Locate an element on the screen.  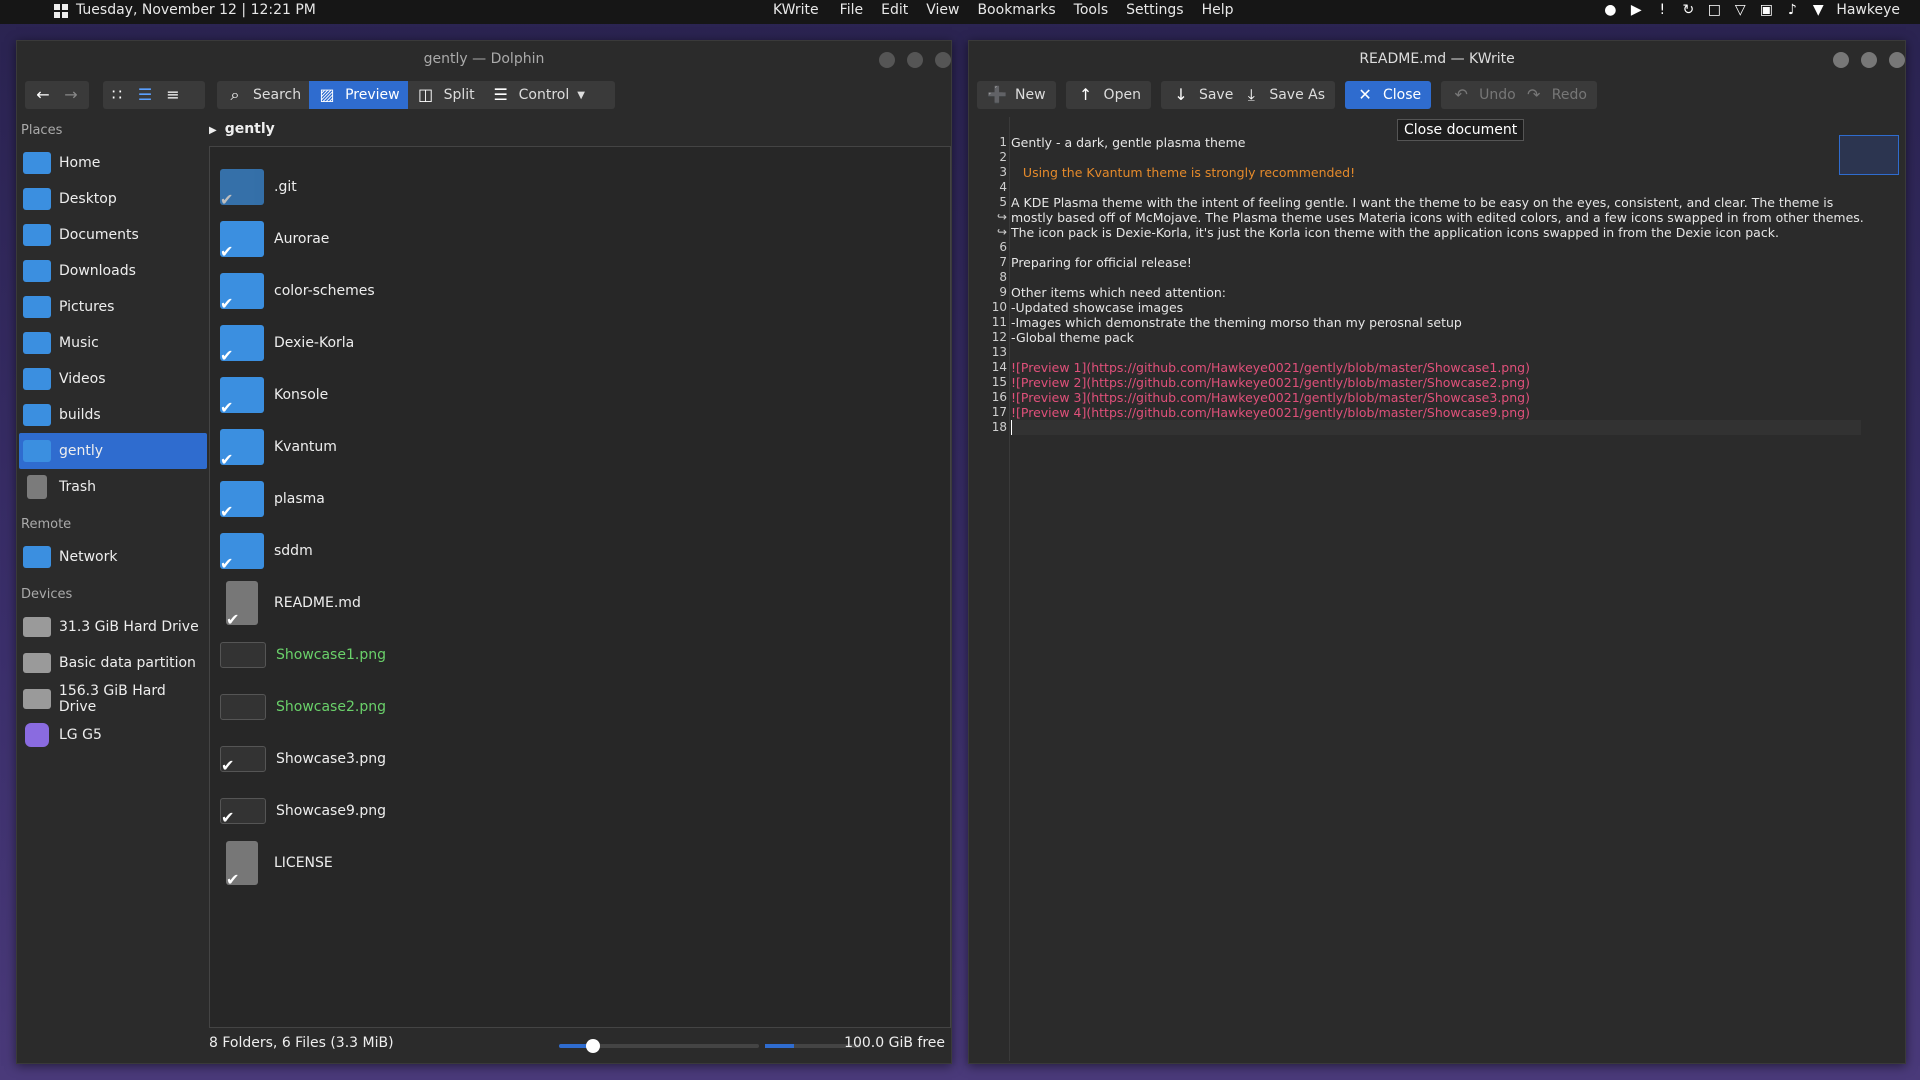
menu-help: Help is located at coordinates (1218, 10).